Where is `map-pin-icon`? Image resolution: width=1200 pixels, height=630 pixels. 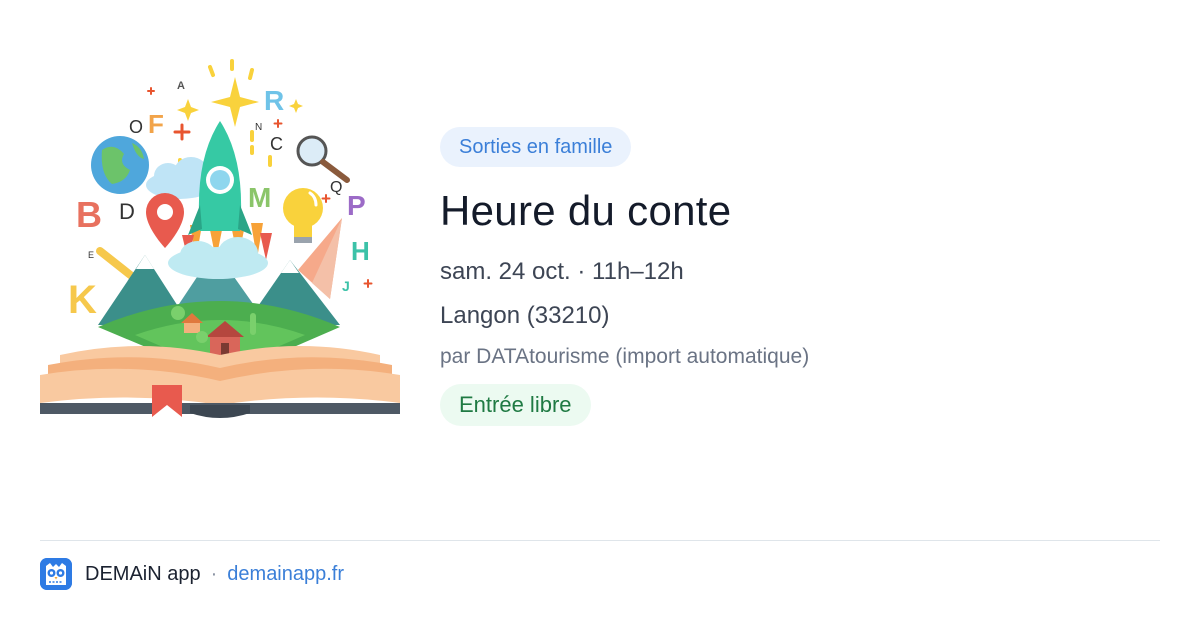 map-pin-icon is located at coordinates (165, 220).